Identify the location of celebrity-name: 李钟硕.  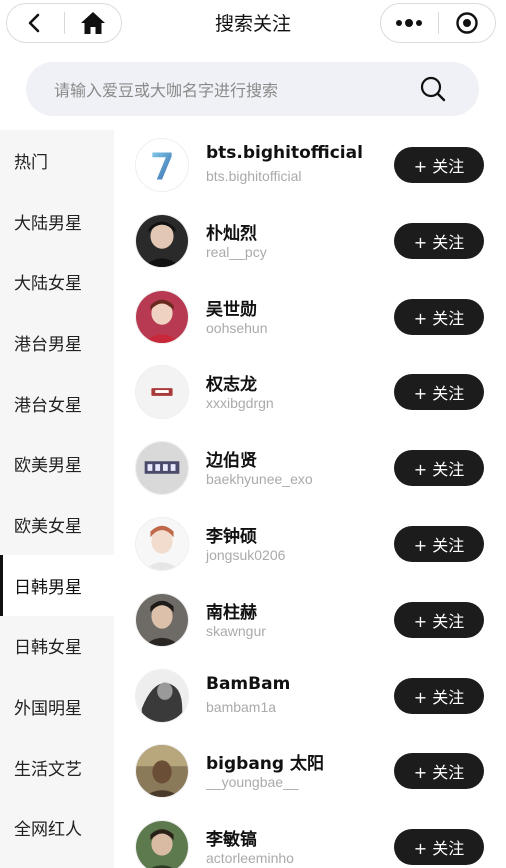
(231, 536).